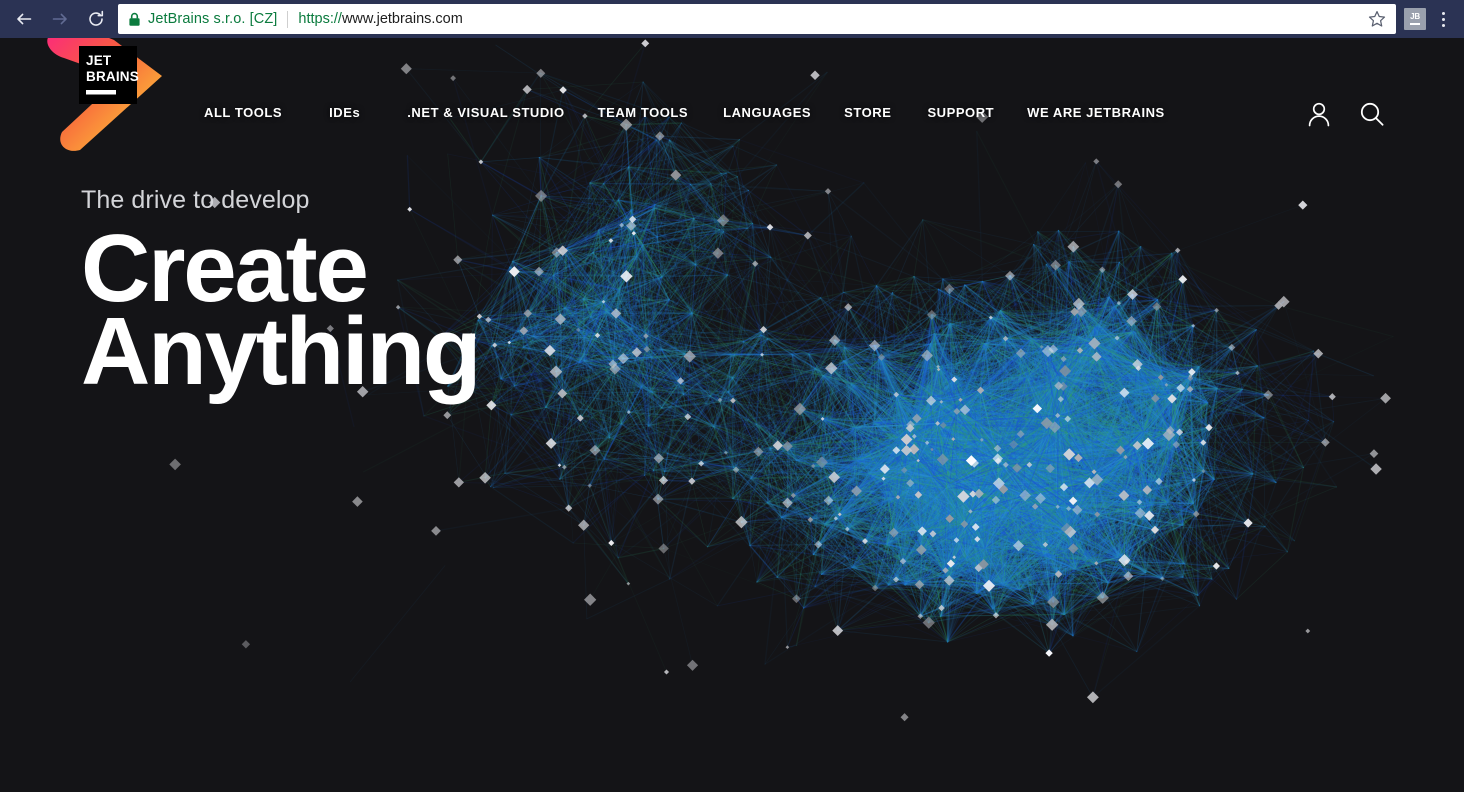 The height and width of the screenshot is (792, 1464). I want to click on back-button, so click(24, 19).